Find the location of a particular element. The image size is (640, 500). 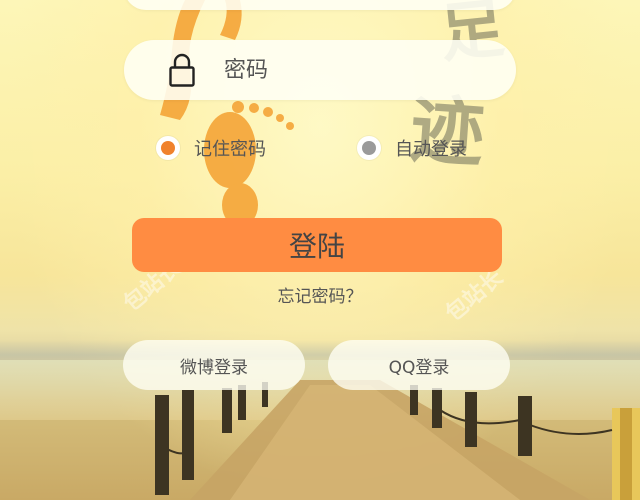

forgot-password-link: 忘记密码？ is located at coordinates (320, 294).